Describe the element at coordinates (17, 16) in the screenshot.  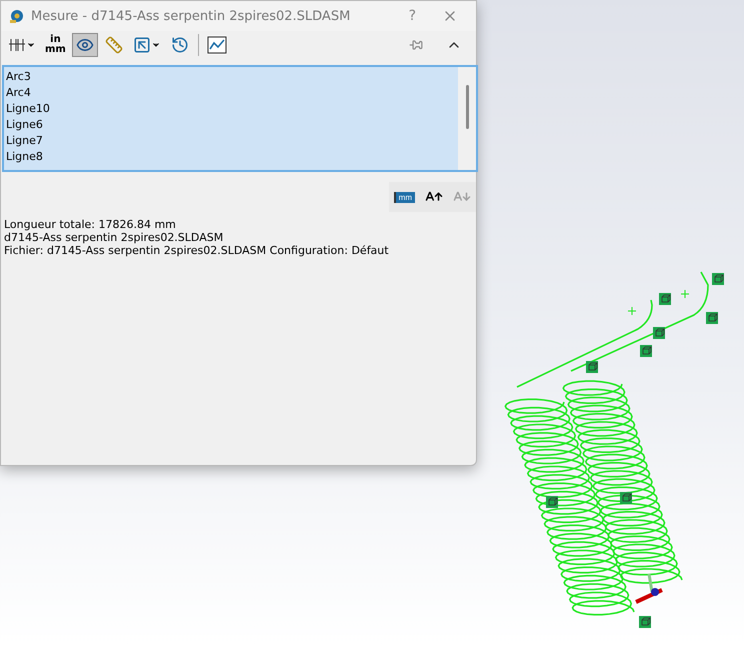
I see `tape-measure-icon` at that location.